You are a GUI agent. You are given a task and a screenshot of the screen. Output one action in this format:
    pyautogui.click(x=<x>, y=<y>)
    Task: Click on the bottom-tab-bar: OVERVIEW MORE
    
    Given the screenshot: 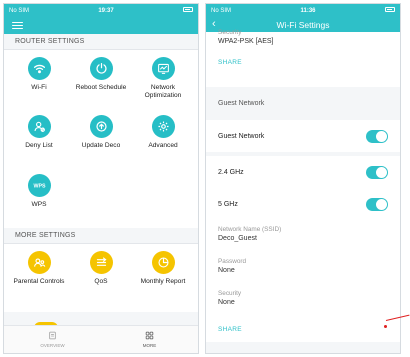 What is the action you would take?
    pyautogui.click(x=101, y=339)
    